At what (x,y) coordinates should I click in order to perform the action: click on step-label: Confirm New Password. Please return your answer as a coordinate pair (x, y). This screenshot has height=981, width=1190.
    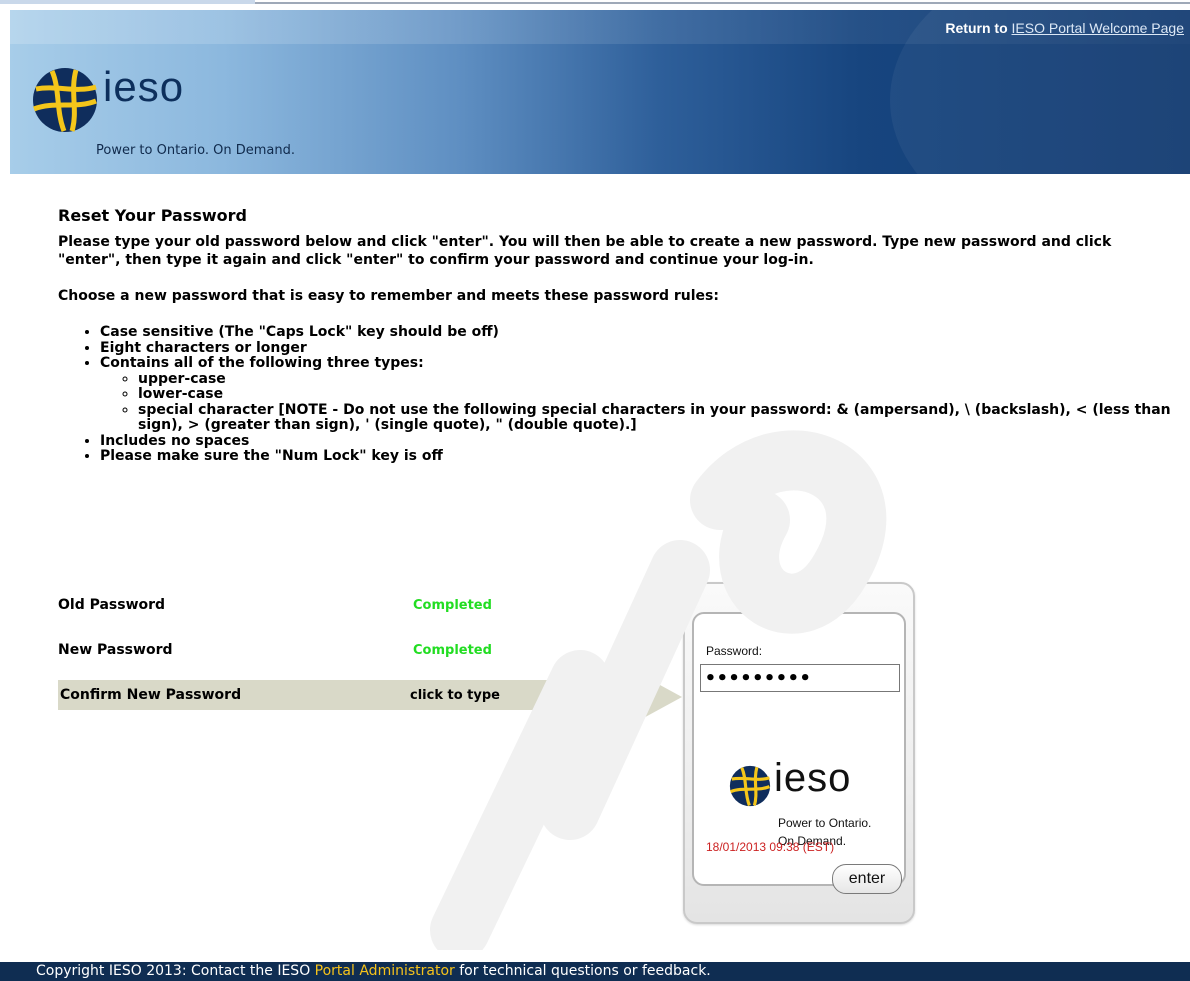
    Looking at the image, I should click on (151, 695).